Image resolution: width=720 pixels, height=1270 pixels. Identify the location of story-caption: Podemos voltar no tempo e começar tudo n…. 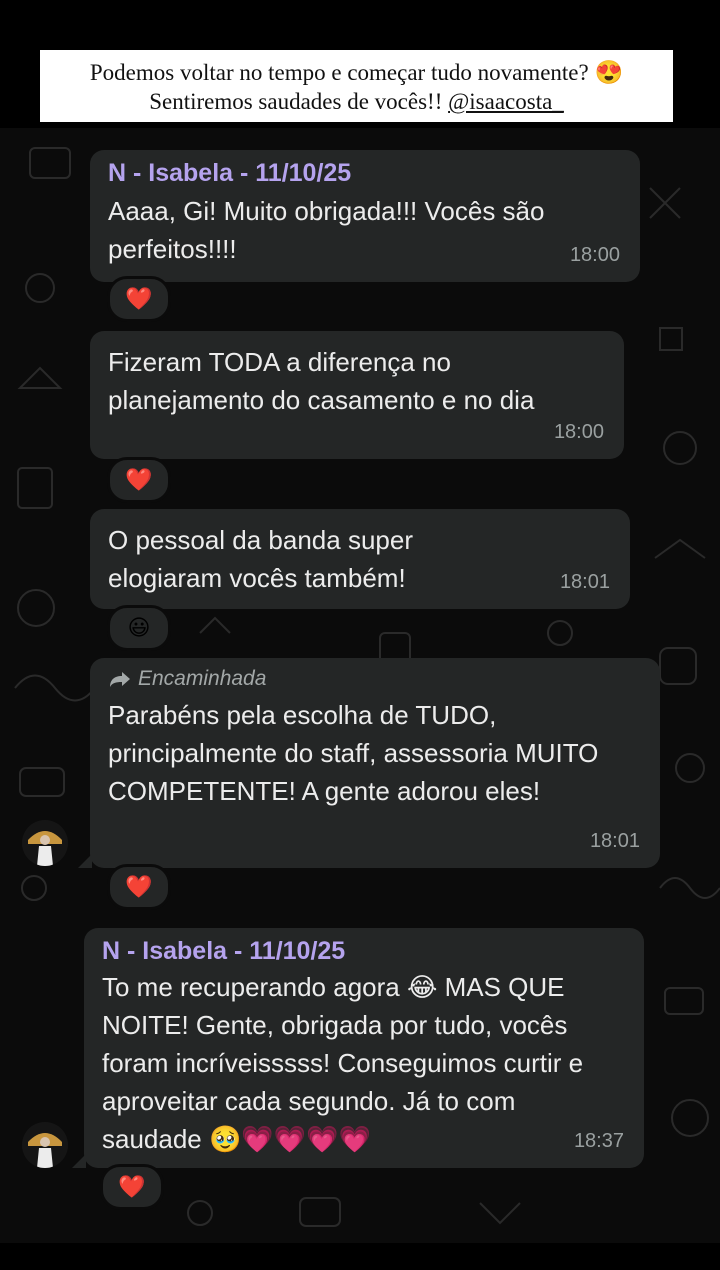
(356, 86).